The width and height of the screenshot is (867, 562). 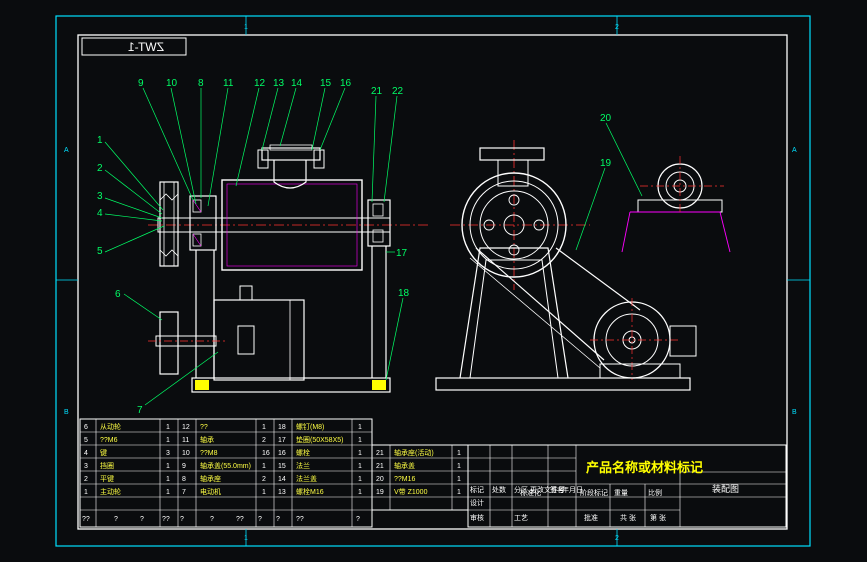 What do you see at coordinates (617, 538) in the screenshot?
I see `zone-bottom-2: 2` at bounding box center [617, 538].